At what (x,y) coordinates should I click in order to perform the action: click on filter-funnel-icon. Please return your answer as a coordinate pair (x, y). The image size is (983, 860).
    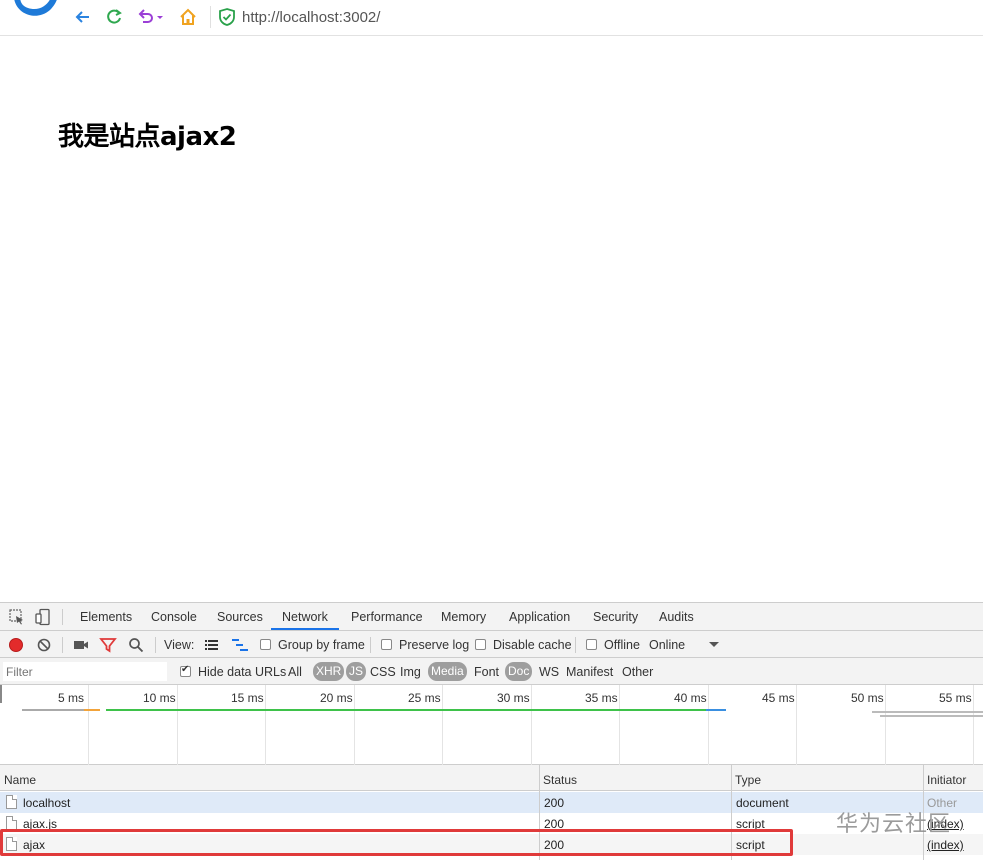
    Looking at the image, I should click on (108, 645).